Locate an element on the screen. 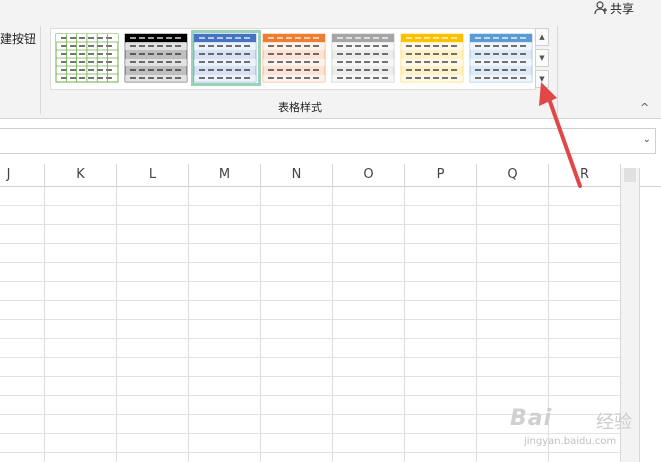 Image resolution: width=661 pixels, height=462 pixels. column-header-p: P is located at coordinates (441, 175).